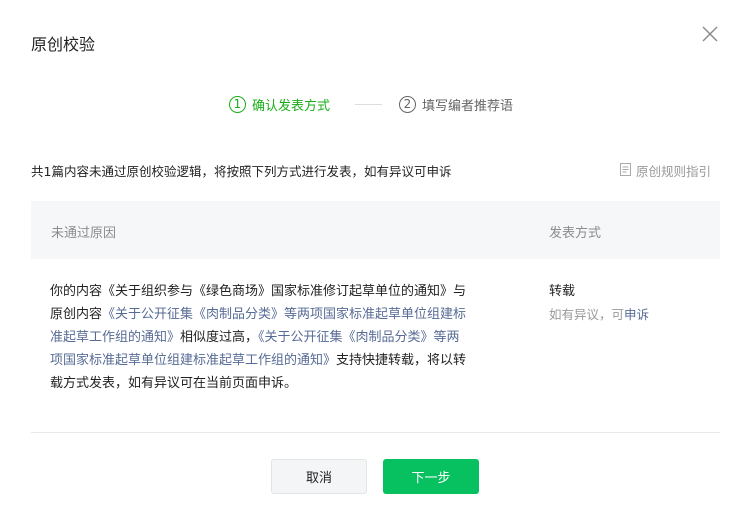 This screenshot has width=747, height=527. What do you see at coordinates (319, 476) in the screenshot?
I see `cancel-button: 取消` at bounding box center [319, 476].